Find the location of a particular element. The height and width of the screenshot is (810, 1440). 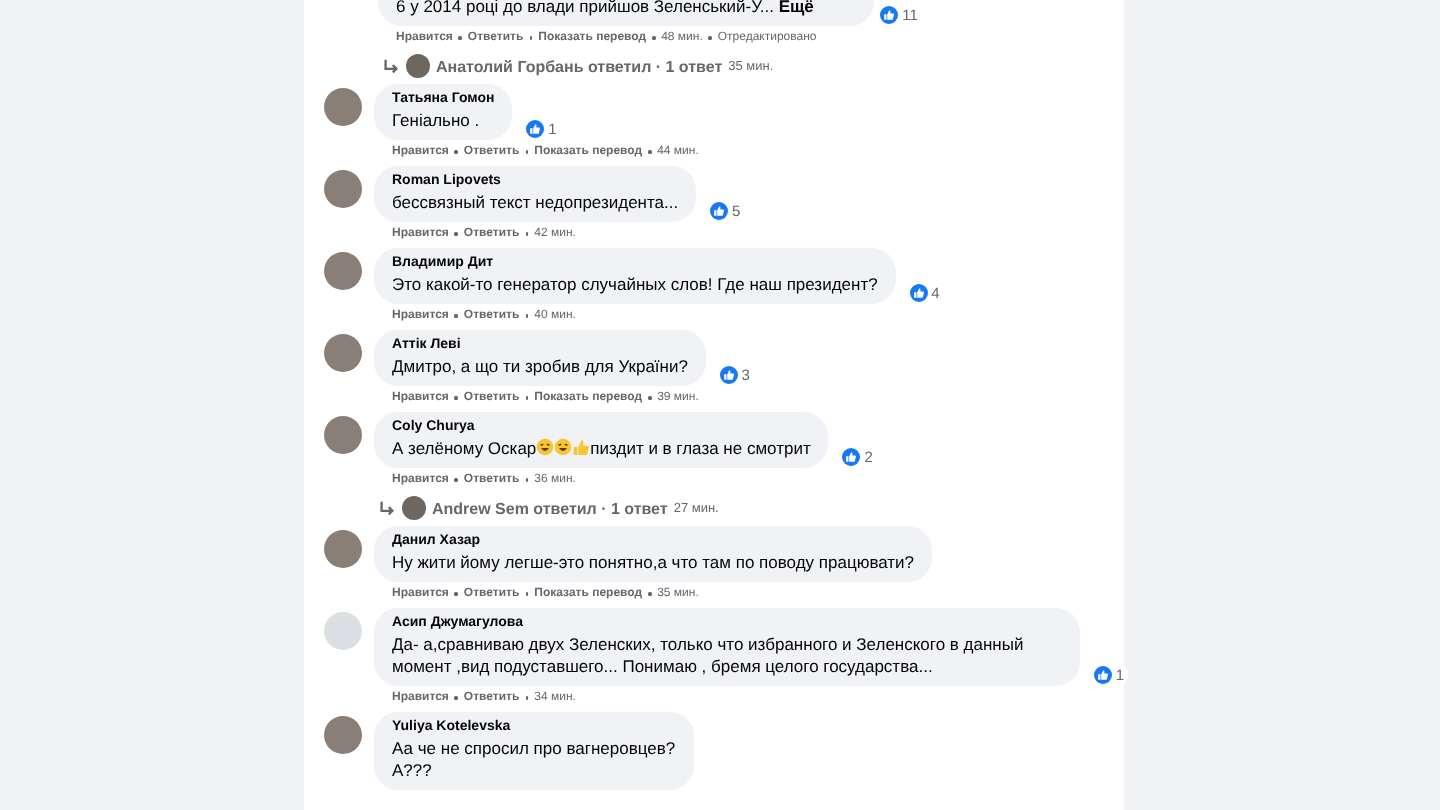

comment-text: 6 у 2014 році до влади прийшов Зеленський-У... Ещё is located at coordinates (605, 9).